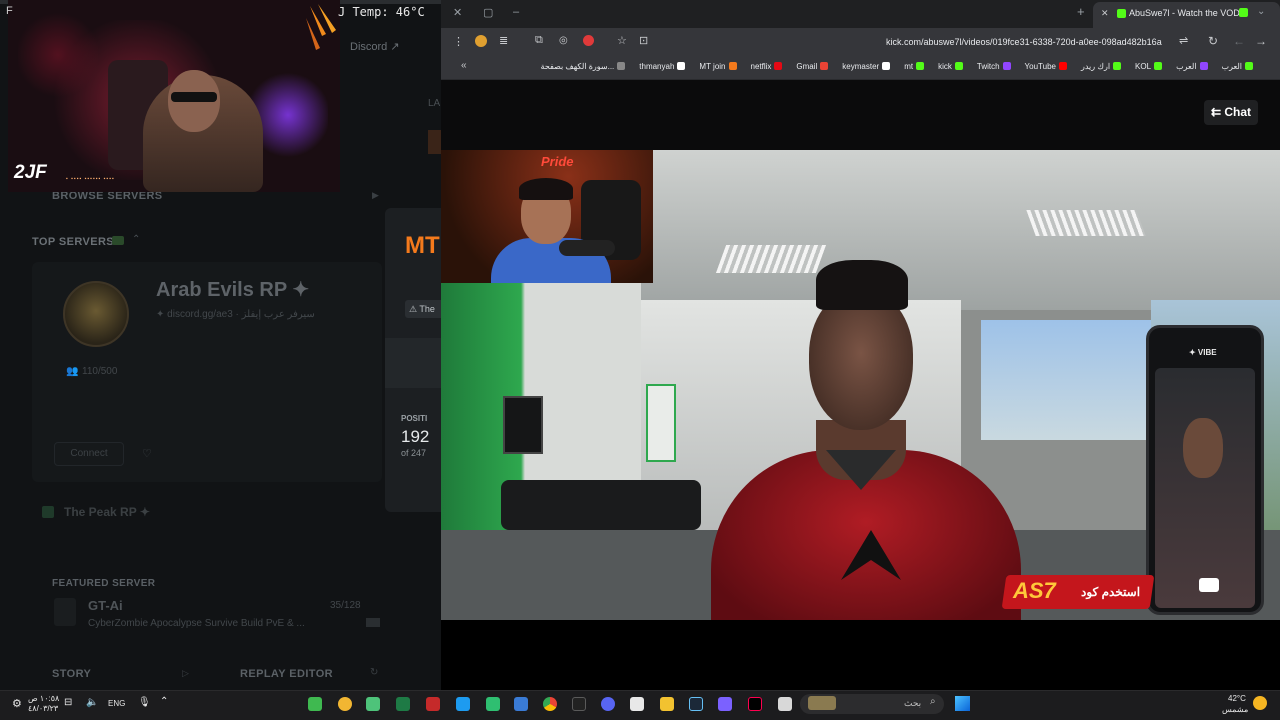 Image resolution: width=1280 pixels, height=720 pixels. I want to click on bookmark-item: Twitch, so click(994, 66).